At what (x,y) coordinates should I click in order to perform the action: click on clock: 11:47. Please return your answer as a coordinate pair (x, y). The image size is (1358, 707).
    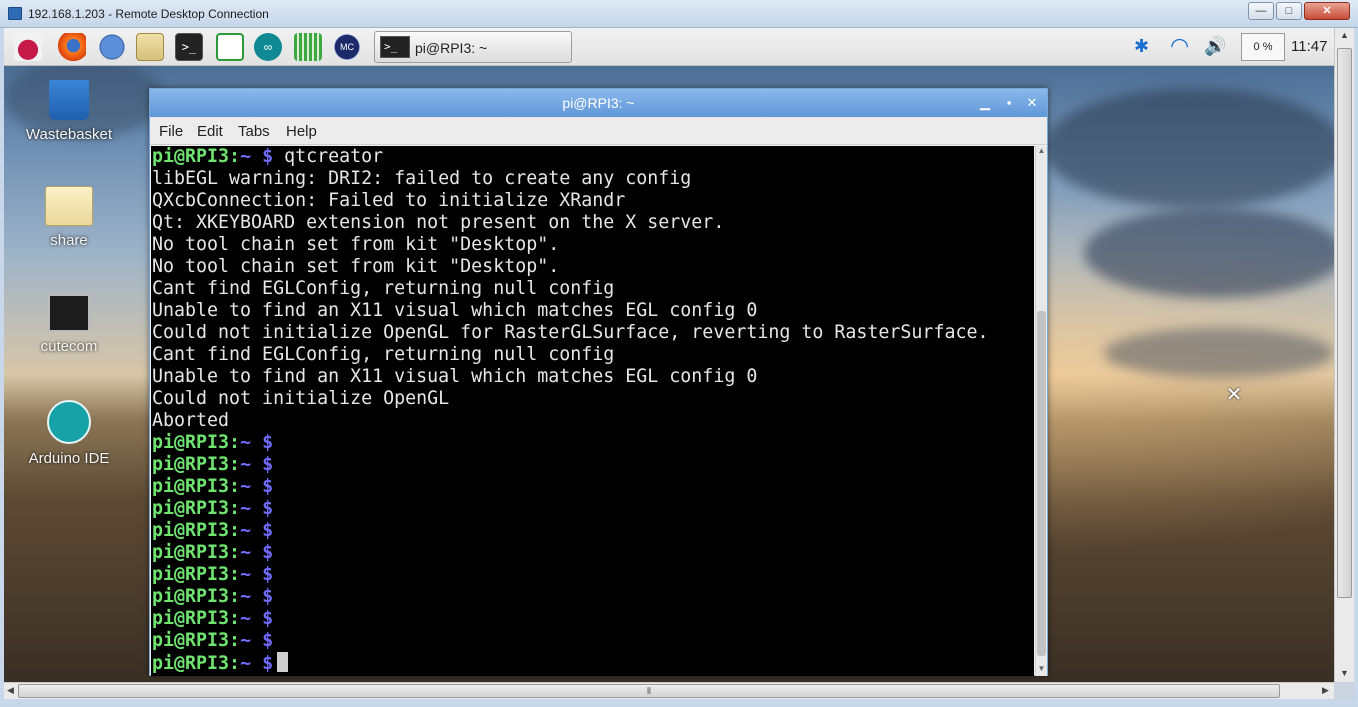
    Looking at the image, I should click on (1309, 46).